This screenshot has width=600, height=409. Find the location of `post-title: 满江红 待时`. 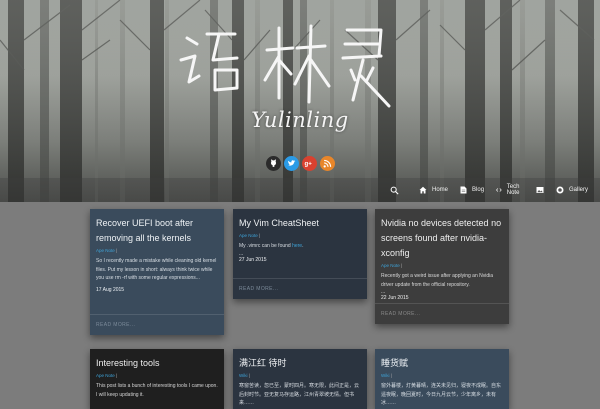

post-title: 满江红 待时 is located at coordinates (300, 360).